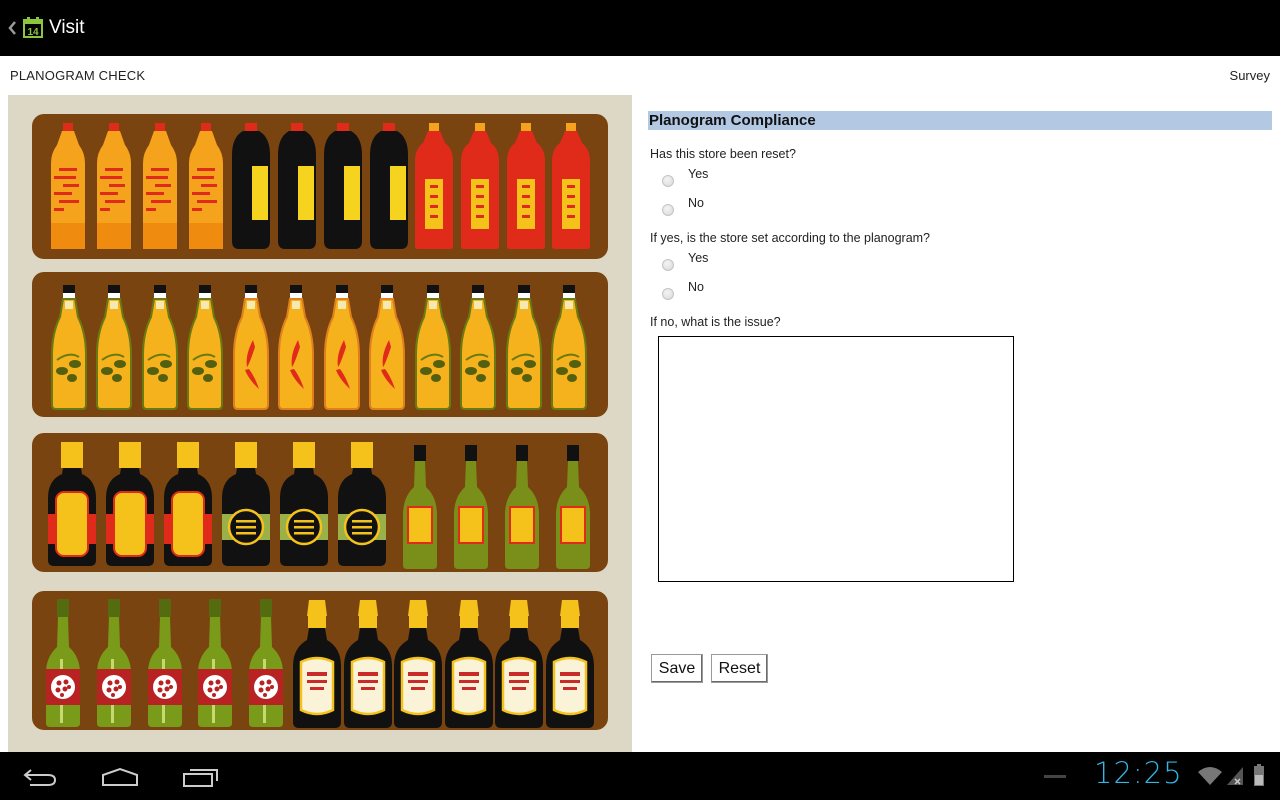 Image resolution: width=1280 pixels, height=800 pixels. Describe the element at coordinates (33, 32) in the screenshot. I see `calendar-day: 14` at that location.